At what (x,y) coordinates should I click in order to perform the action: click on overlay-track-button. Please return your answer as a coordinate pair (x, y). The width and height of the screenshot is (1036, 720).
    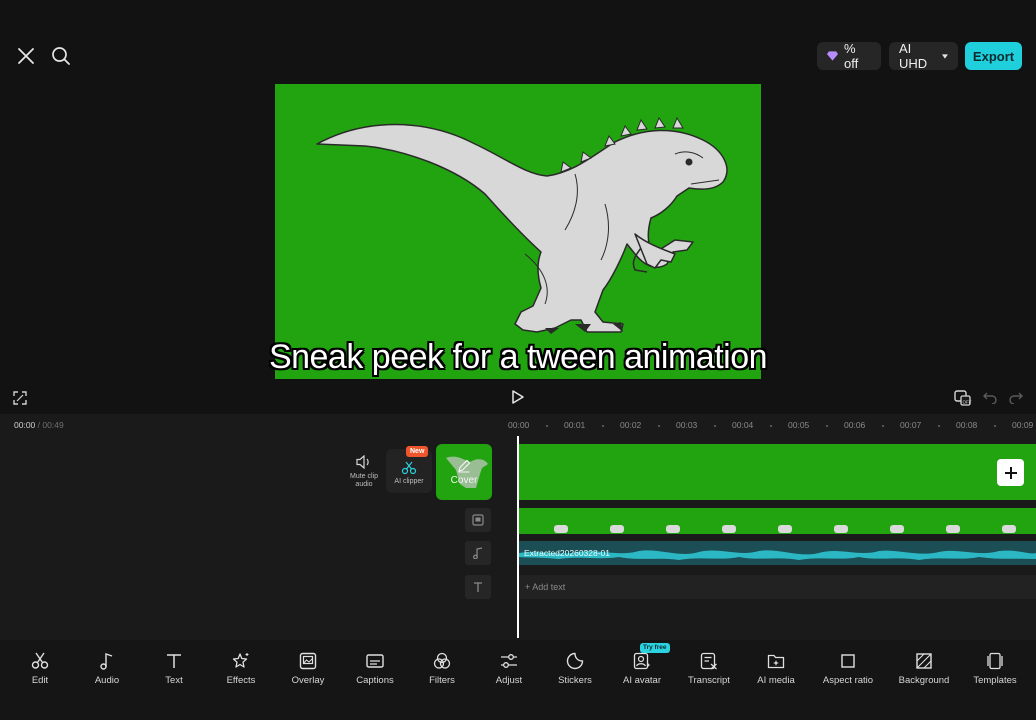
    Looking at the image, I should click on (478, 520).